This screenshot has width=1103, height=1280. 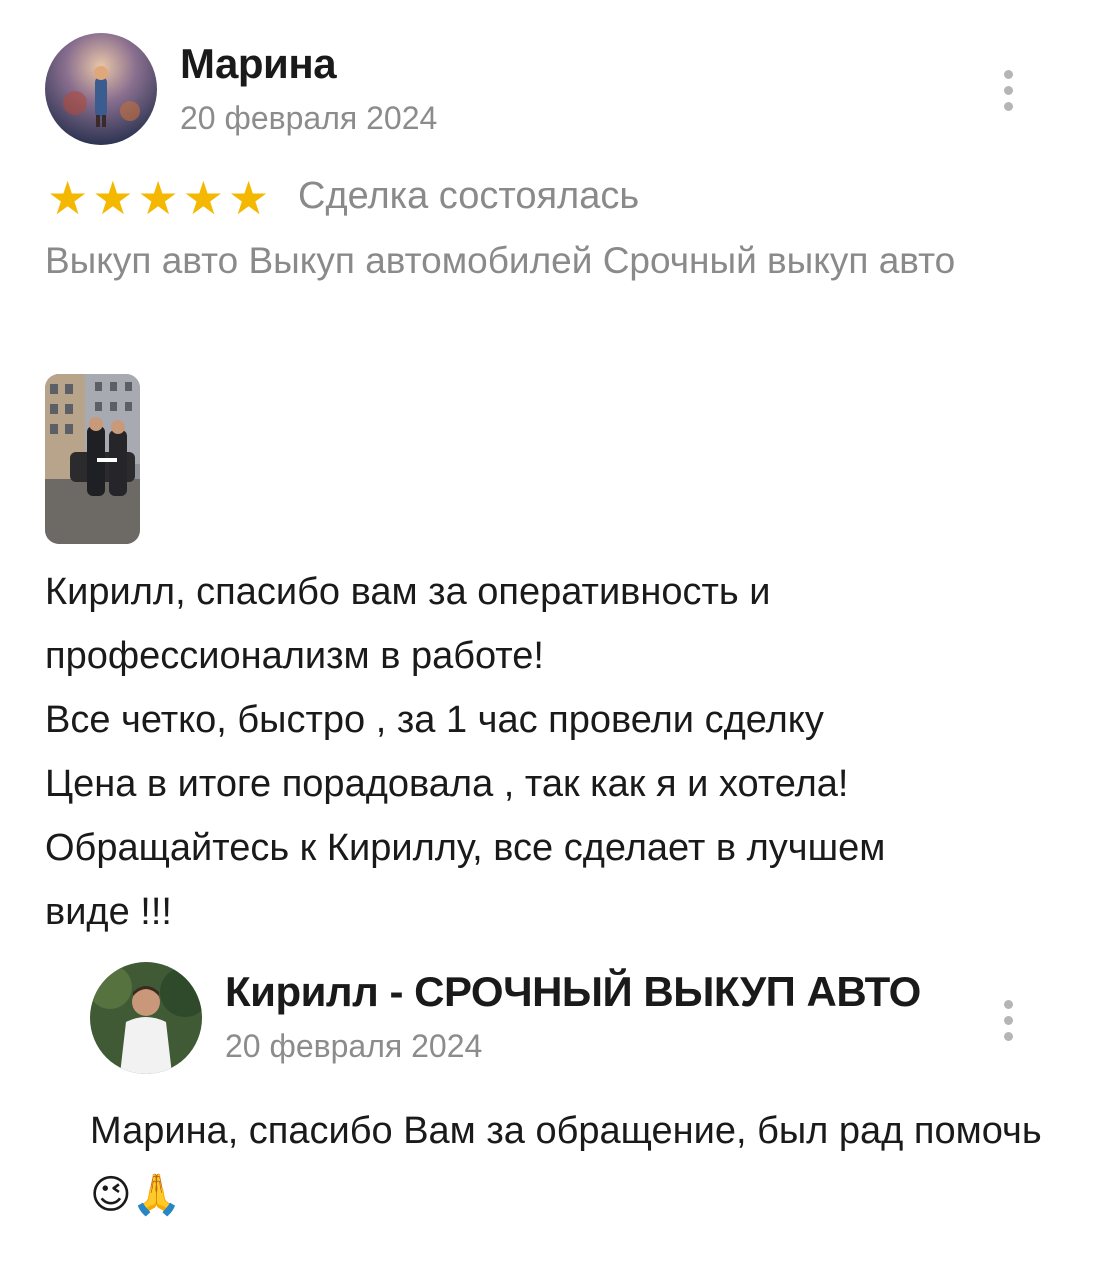 What do you see at coordinates (408, 592) in the screenshot?
I see `review-text-line: Кирилл, спасибо вам за оперативность и` at bounding box center [408, 592].